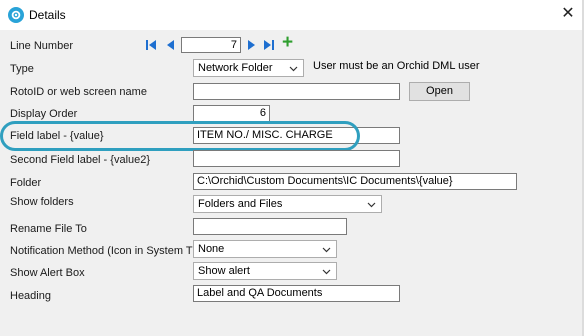  Describe the element at coordinates (47, 273) in the screenshot. I see `show-alert-box-label: Show Alert Box` at that location.